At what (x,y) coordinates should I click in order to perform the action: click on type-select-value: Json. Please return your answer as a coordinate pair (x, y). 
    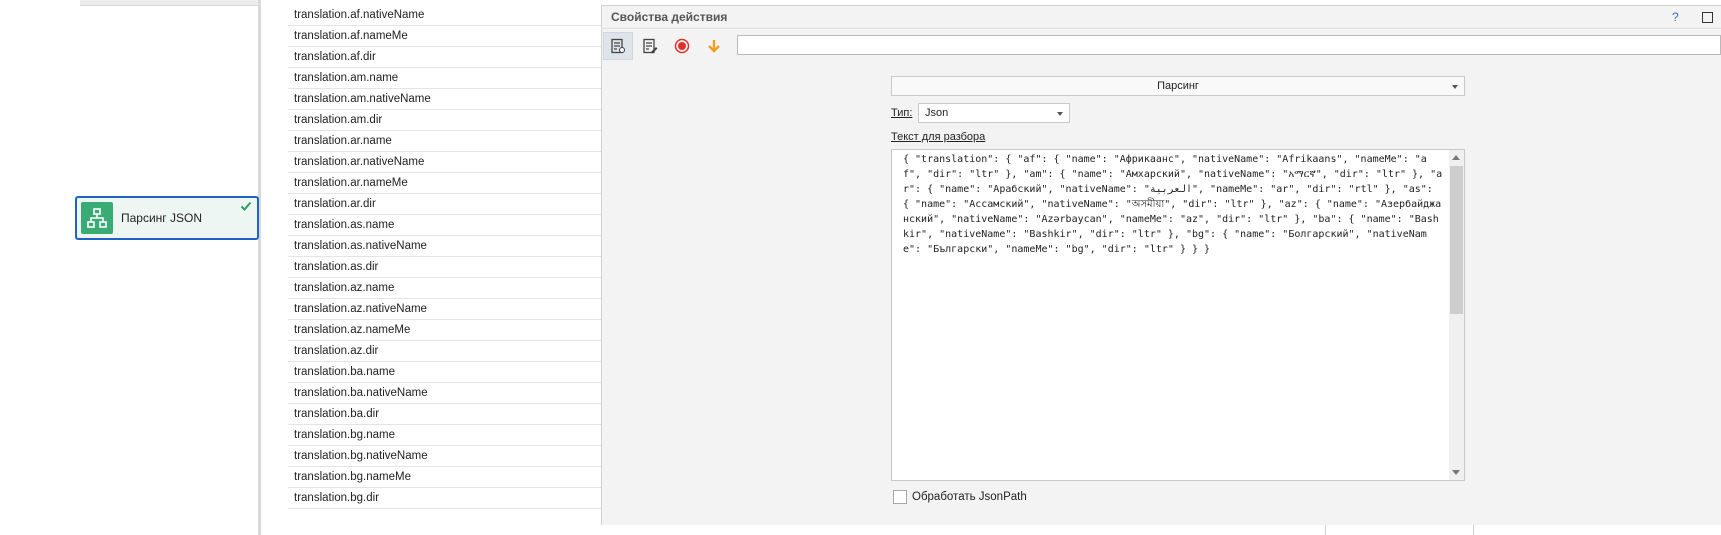
    Looking at the image, I should click on (937, 113).